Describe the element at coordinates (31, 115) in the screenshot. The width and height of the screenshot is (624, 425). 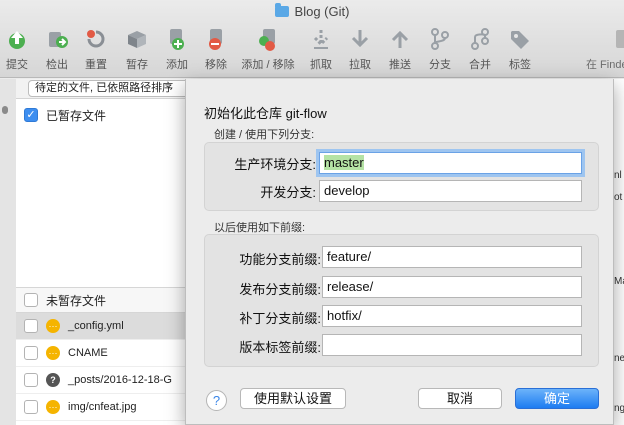
I see `staged-checkbox: ✓` at that location.